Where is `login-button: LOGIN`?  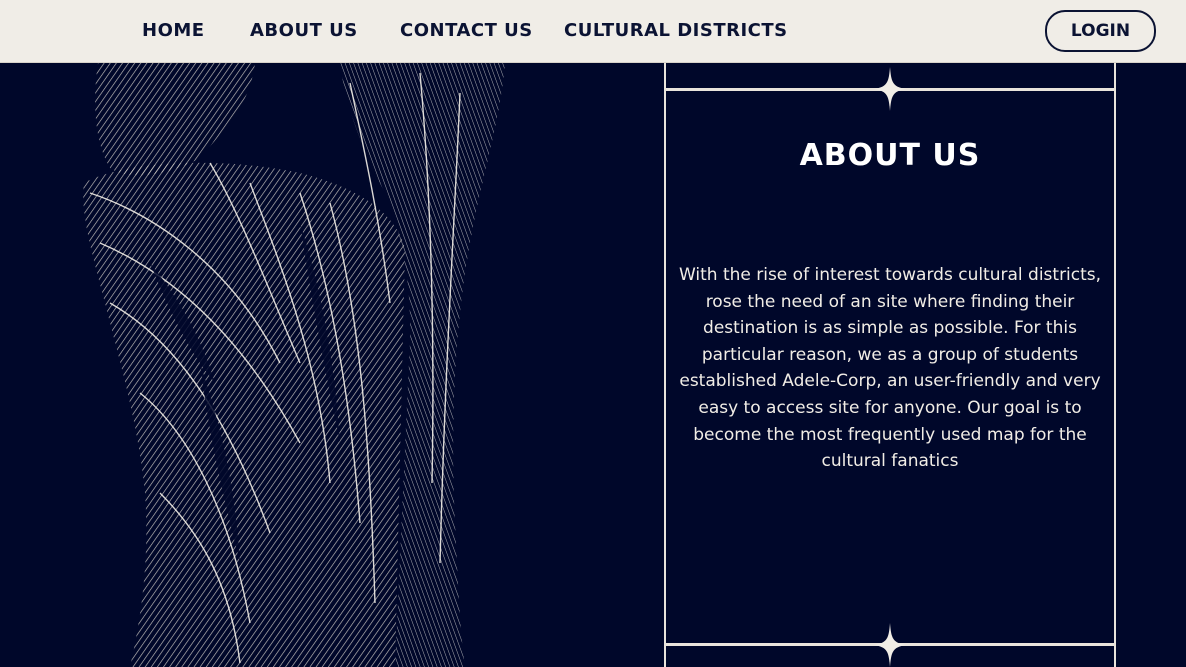 login-button: LOGIN is located at coordinates (1100, 31).